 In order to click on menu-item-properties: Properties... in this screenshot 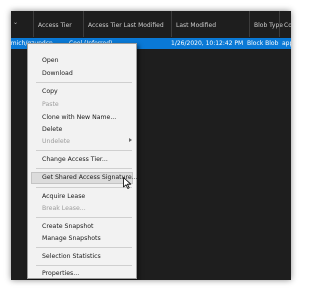, I will do `click(60, 274)`.